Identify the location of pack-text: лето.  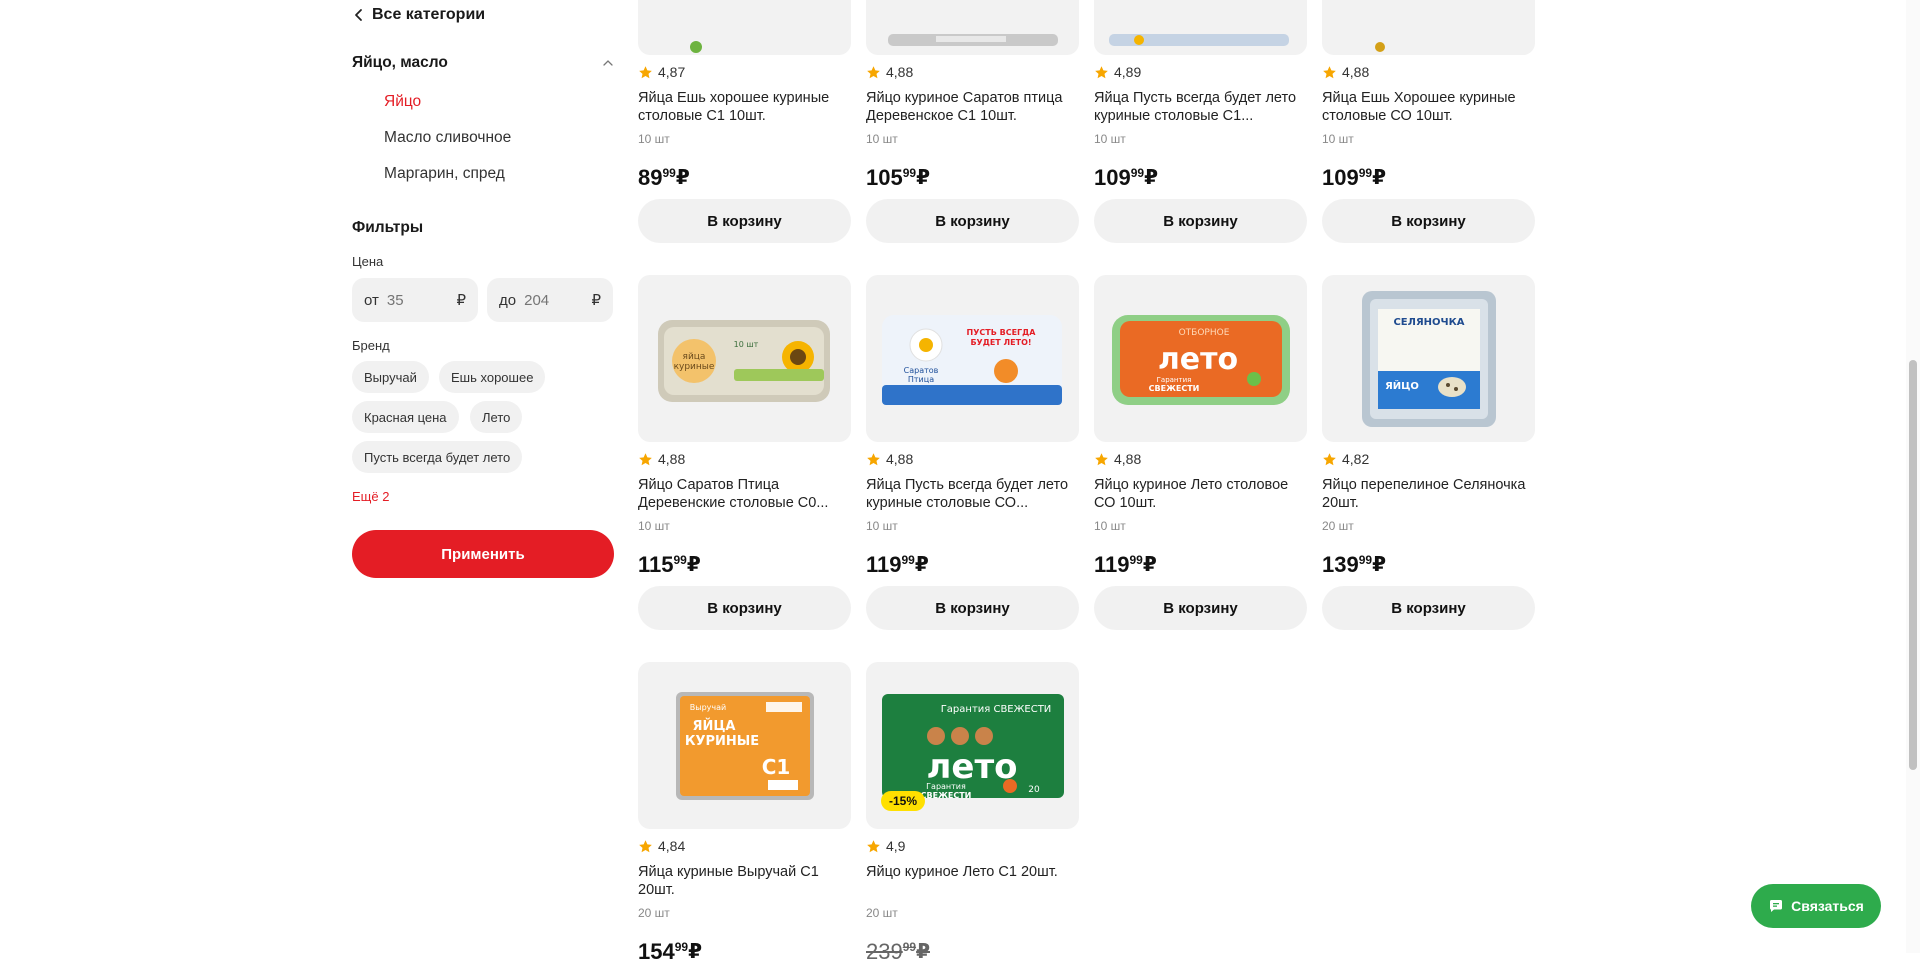
(1198, 359).